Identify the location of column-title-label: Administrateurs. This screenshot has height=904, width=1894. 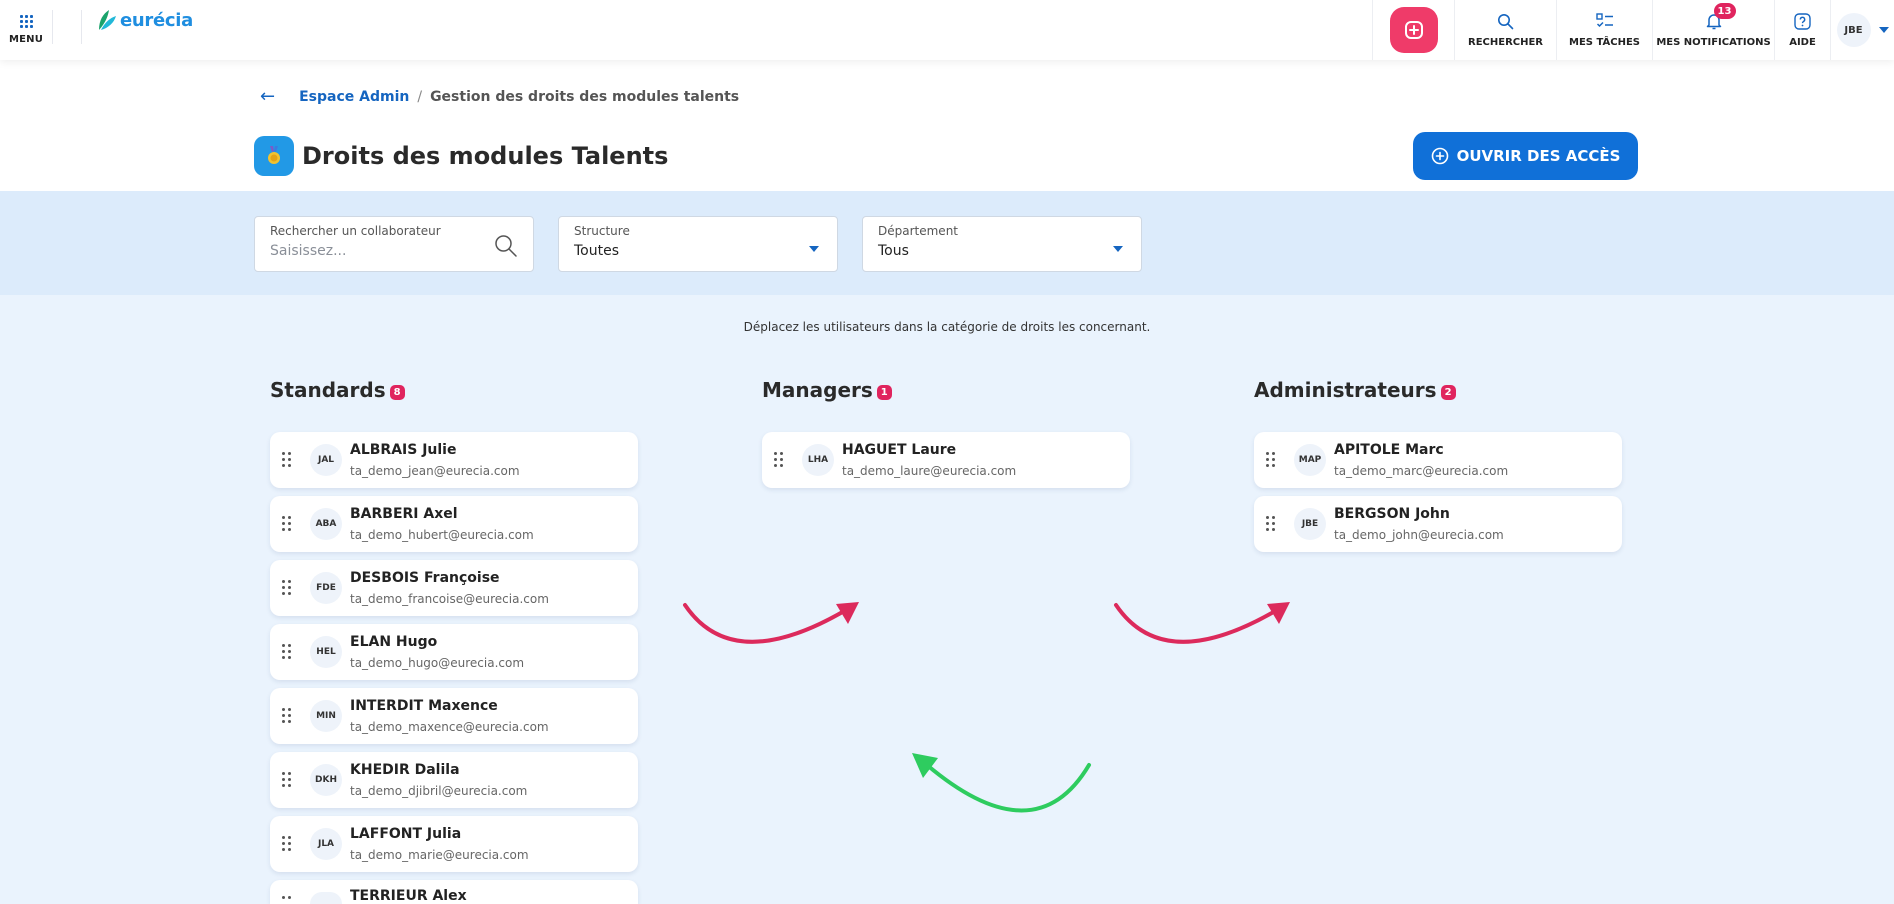
(1345, 390).